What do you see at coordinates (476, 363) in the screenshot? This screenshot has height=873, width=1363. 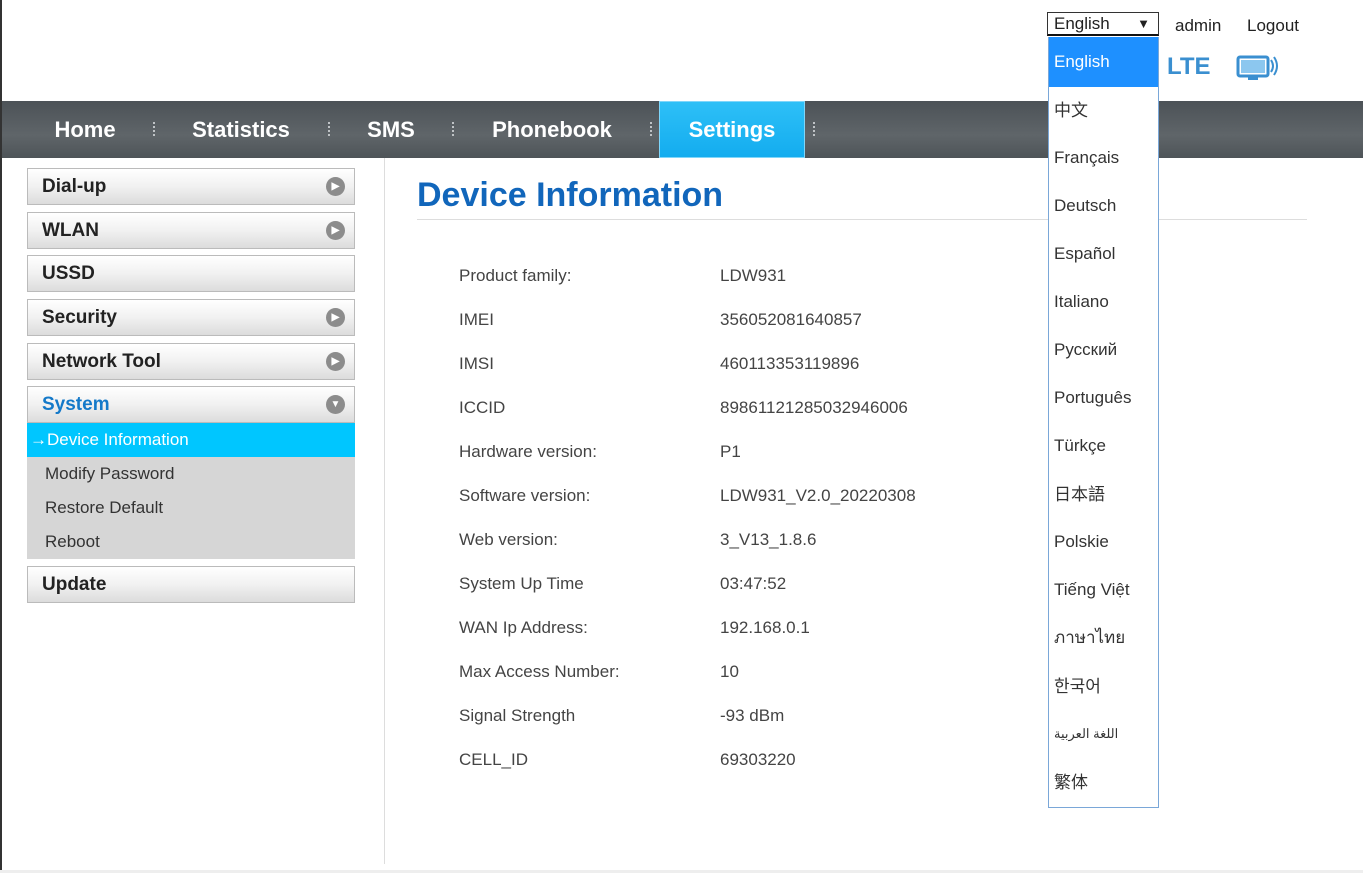 I see `info-label: IMSI` at bounding box center [476, 363].